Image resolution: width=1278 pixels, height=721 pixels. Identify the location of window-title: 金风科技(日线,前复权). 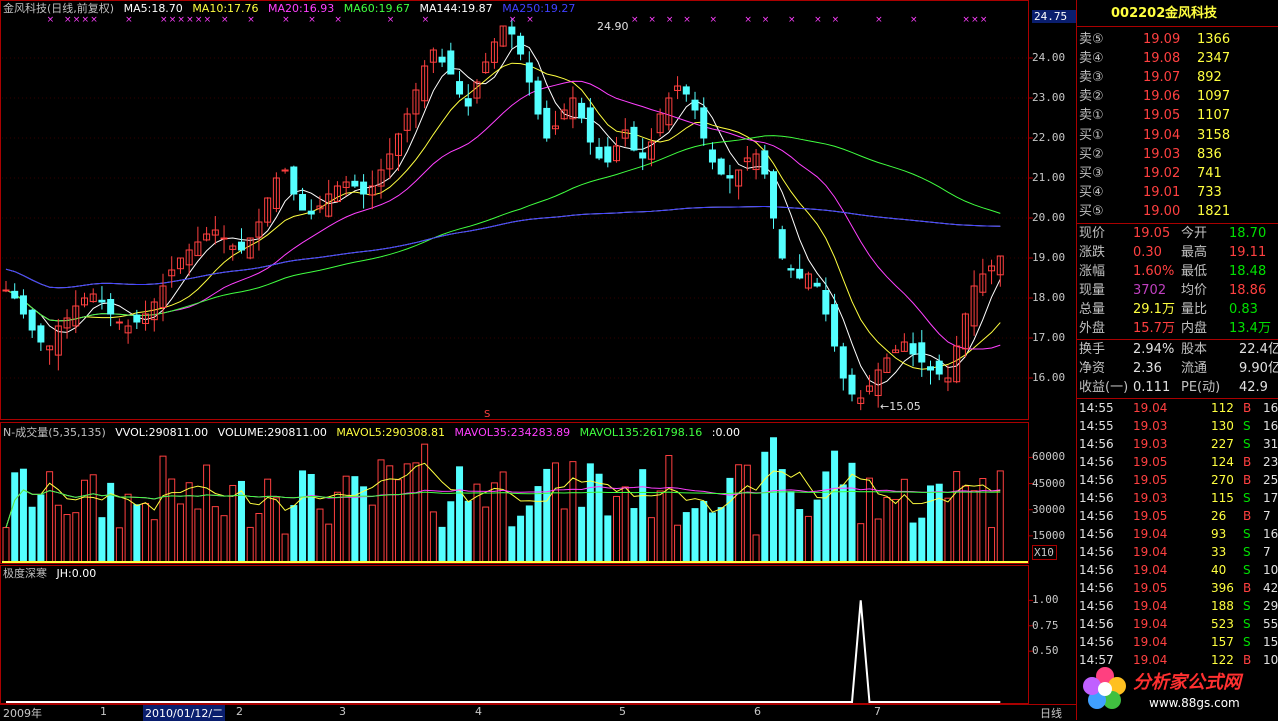
(59, 8).